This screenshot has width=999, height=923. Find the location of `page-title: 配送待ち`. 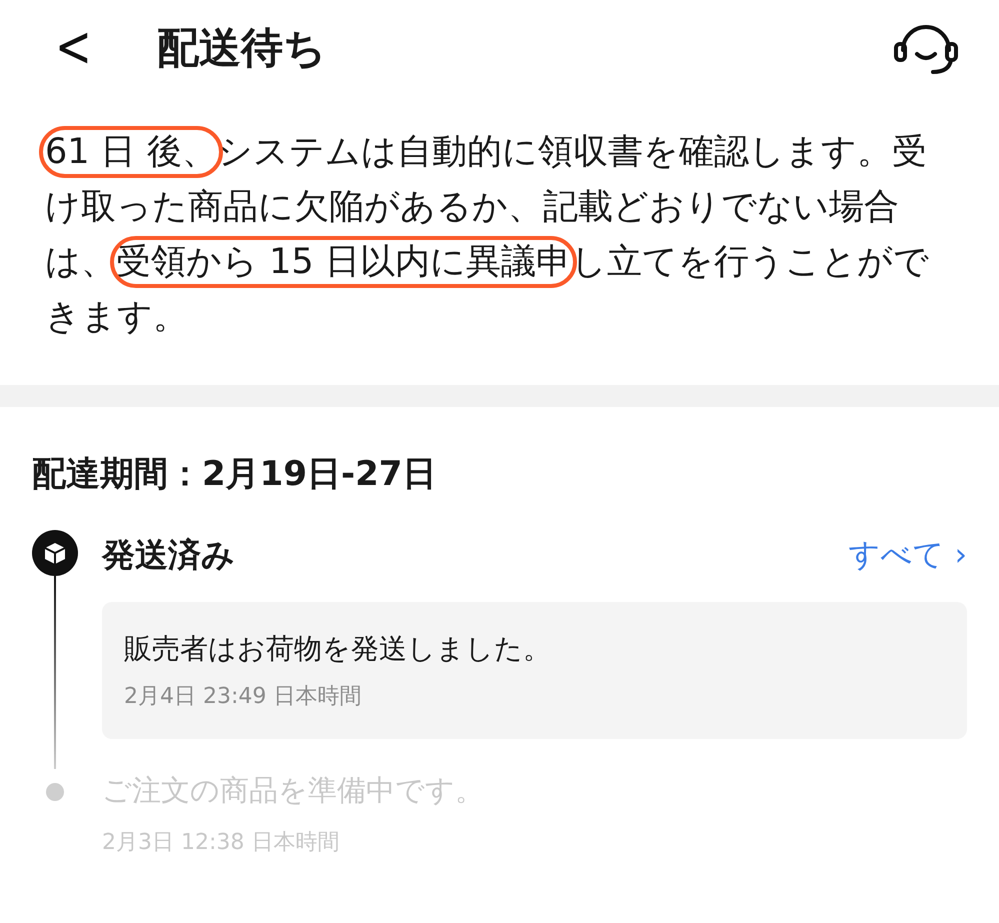

page-title: 配送待ち is located at coordinates (241, 48).